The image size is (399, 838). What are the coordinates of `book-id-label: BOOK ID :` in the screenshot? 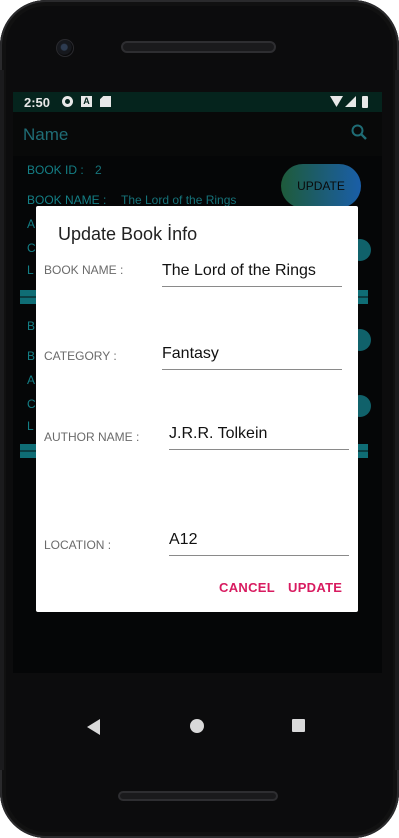 It's located at (55, 170).